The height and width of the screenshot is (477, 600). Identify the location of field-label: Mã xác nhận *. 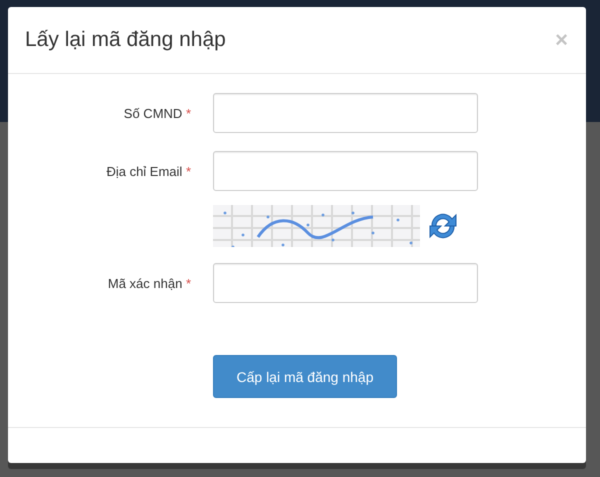
(148, 283).